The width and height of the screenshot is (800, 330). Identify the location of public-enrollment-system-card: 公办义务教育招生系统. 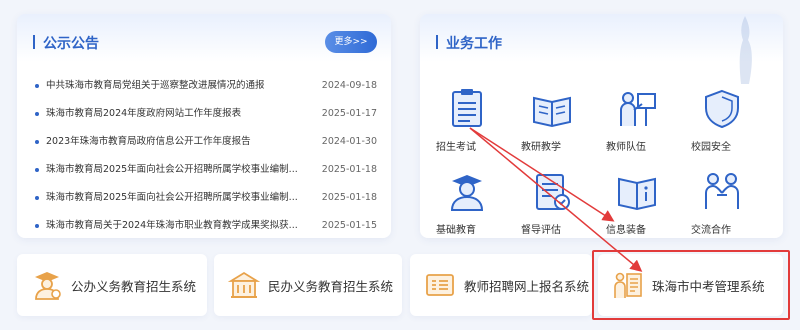
(112, 285).